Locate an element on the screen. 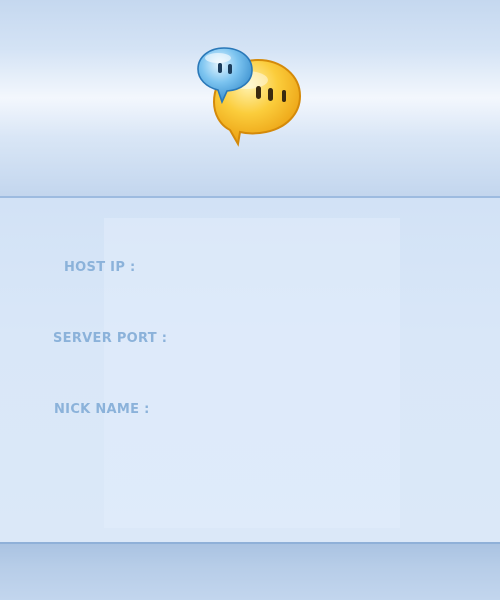  host-ip-label: HOST IP : is located at coordinates (100, 267).